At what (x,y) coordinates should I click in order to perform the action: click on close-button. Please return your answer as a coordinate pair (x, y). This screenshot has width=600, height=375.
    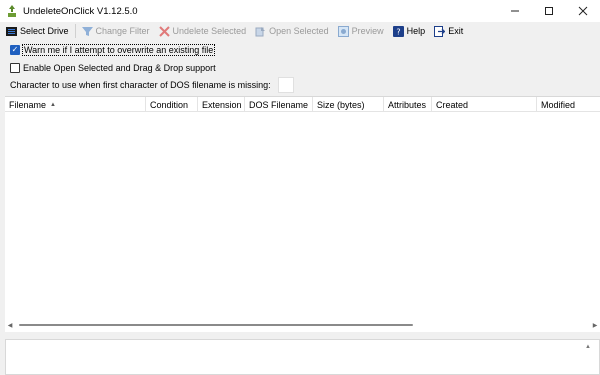
    Looking at the image, I should click on (583, 11).